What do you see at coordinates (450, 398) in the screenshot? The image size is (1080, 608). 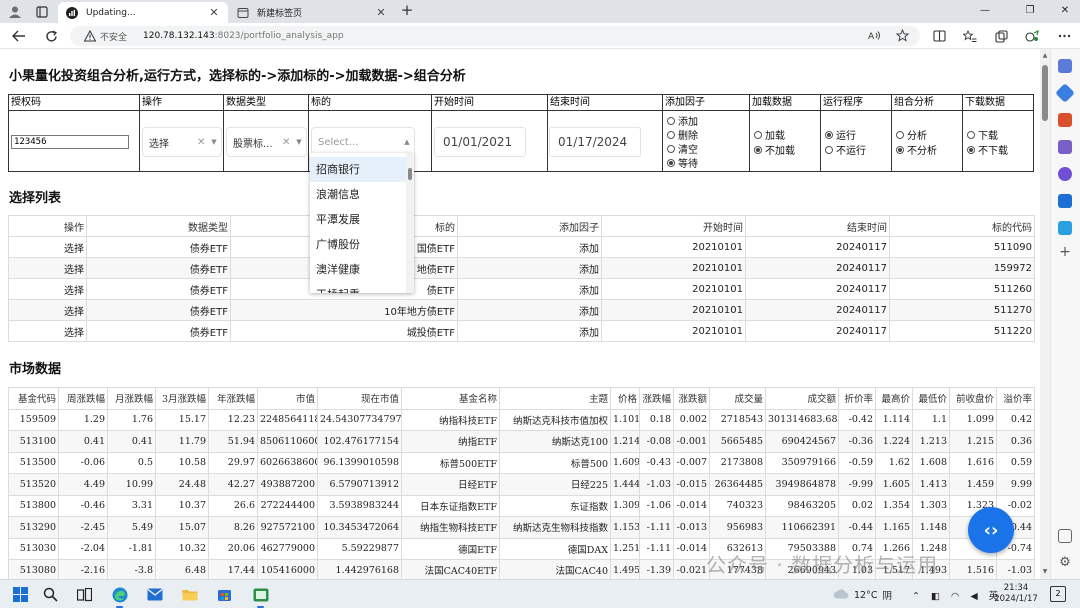 I see `column-header: 基金名称` at bounding box center [450, 398].